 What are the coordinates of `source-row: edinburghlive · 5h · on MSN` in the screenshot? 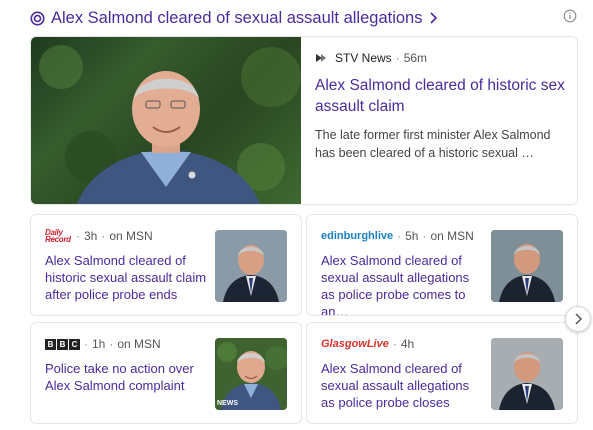 It's located at (397, 236).